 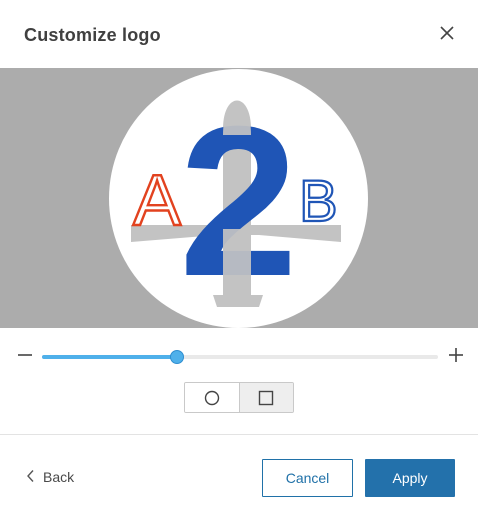 What do you see at coordinates (109, 357) in the screenshot?
I see `zoom-slider-fill` at bounding box center [109, 357].